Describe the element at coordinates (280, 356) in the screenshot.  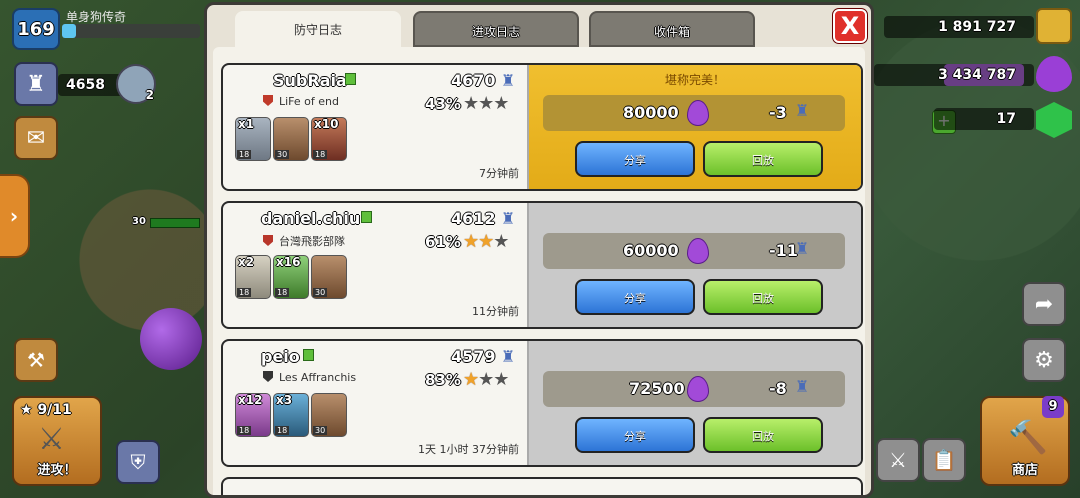
I see `attacker-name: peio` at that location.